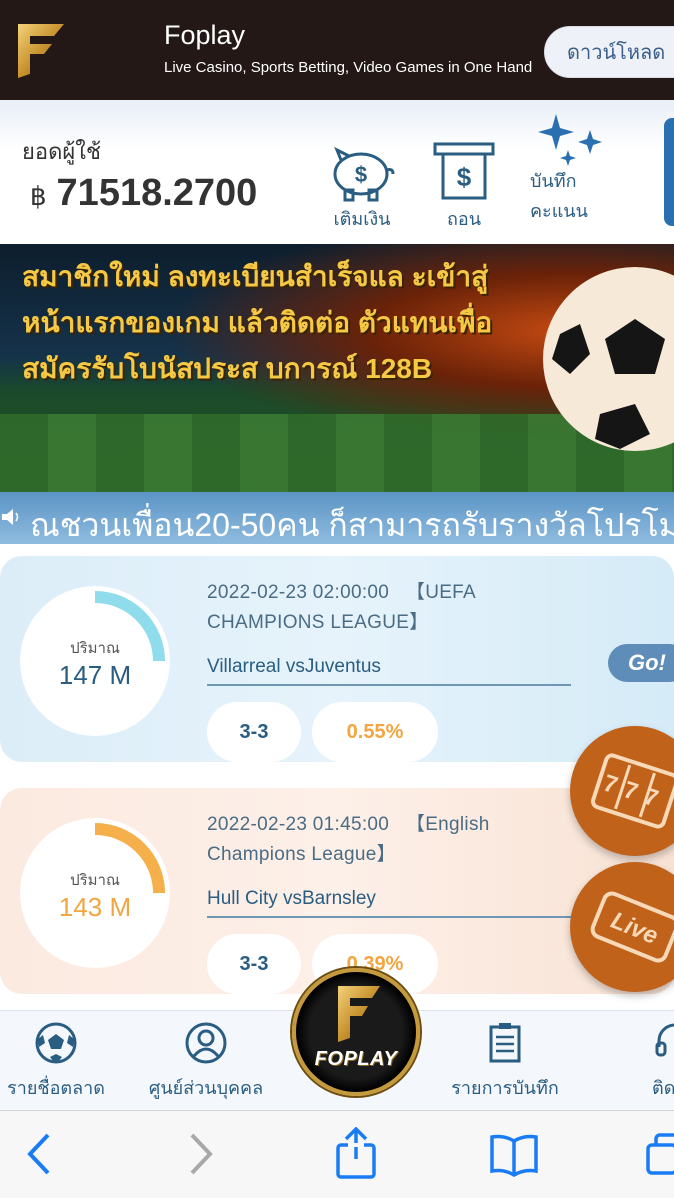 The height and width of the screenshot is (1198, 674). I want to click on nav-market-label: รายชื่อตลาด, so click(56, 1088).